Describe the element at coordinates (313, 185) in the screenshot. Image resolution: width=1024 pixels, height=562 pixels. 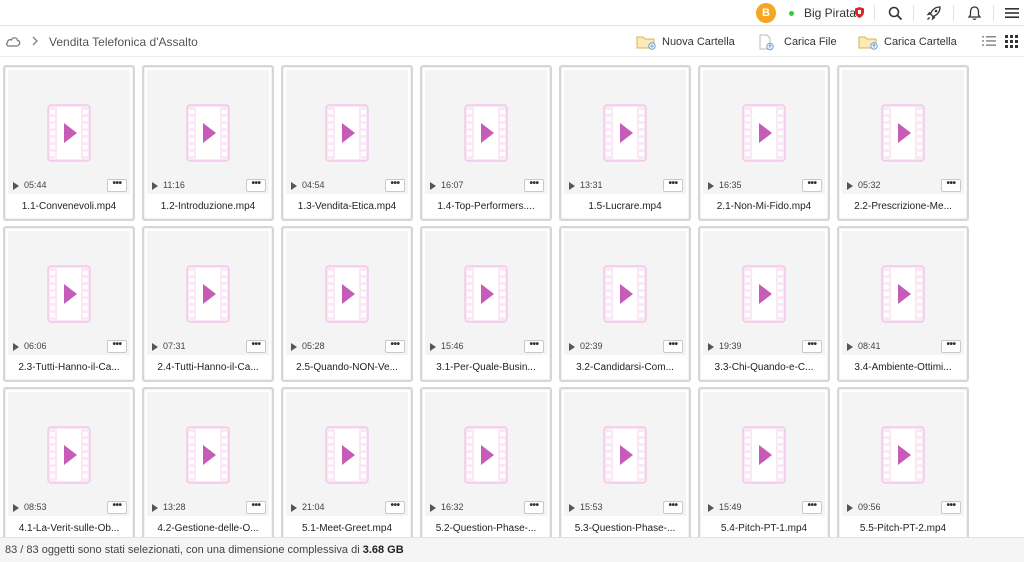
I see `video-duration: 04:54` at that location.